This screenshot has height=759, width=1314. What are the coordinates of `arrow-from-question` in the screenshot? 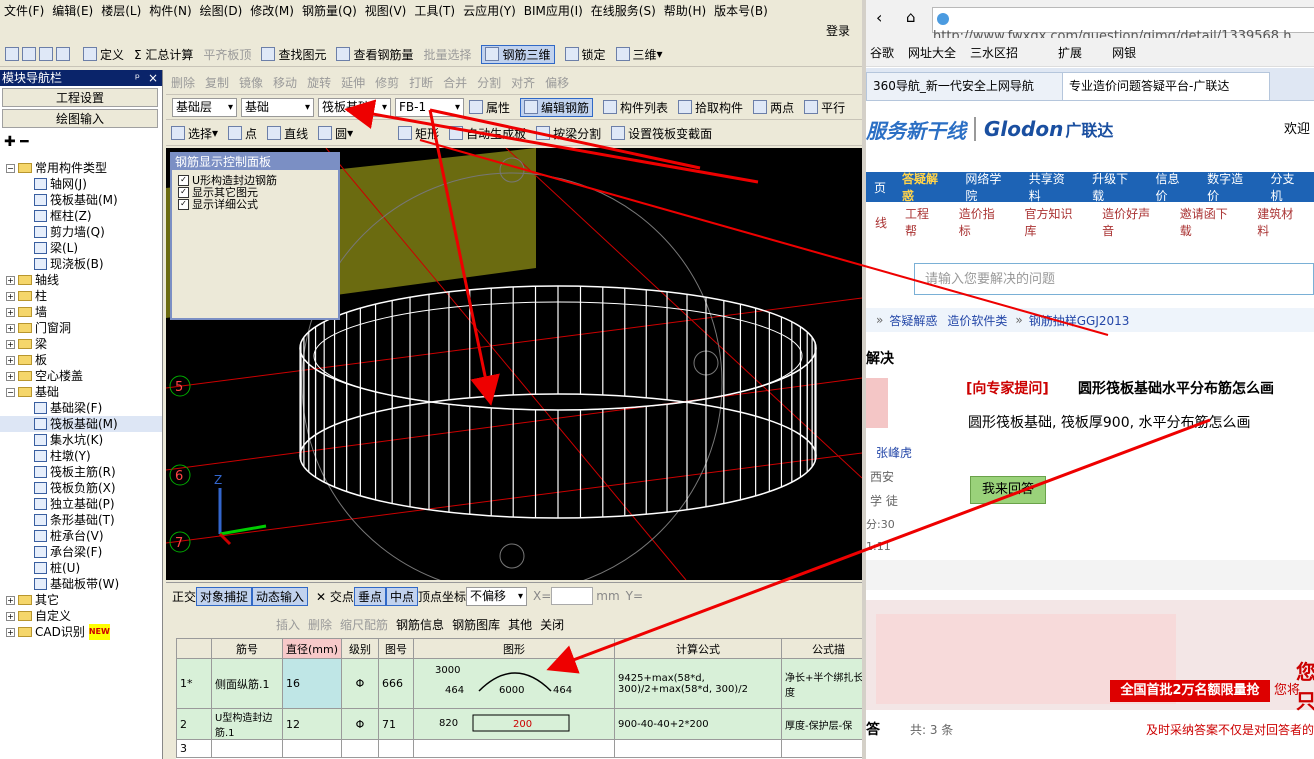 It's located at (764, 237).